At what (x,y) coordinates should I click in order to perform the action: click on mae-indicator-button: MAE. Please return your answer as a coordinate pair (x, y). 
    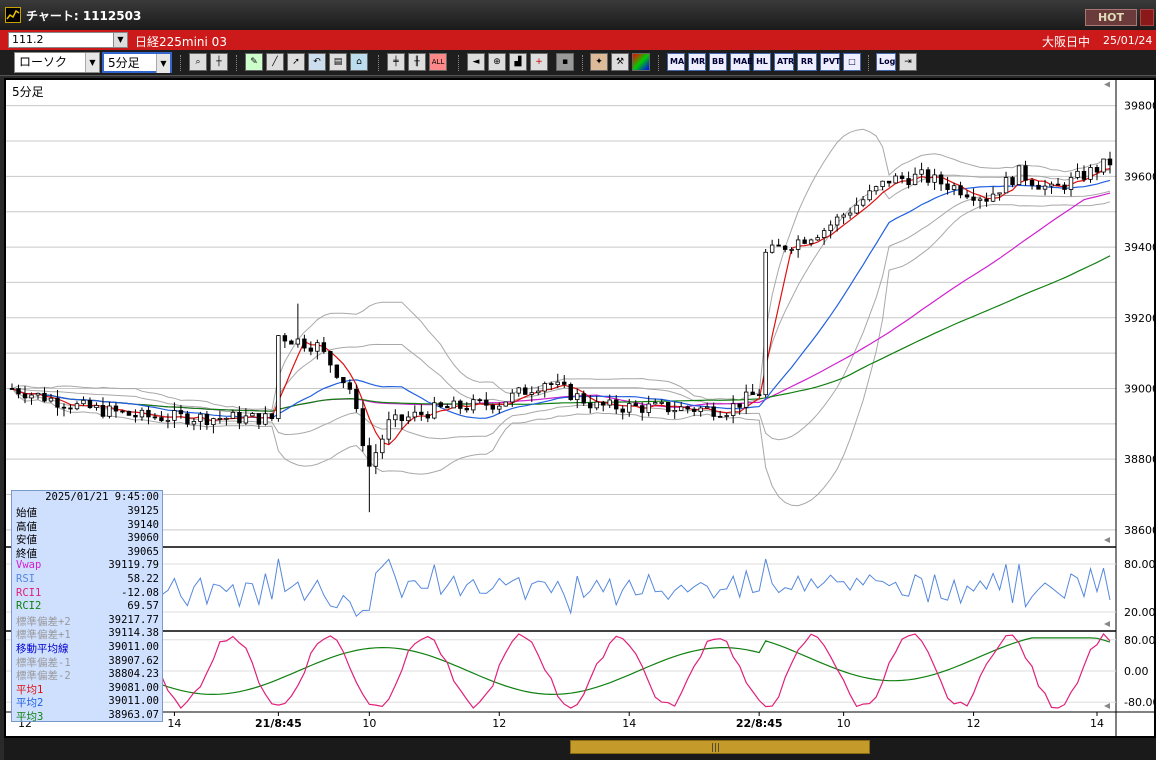
    Looking at the image, I should click on (741, 62).